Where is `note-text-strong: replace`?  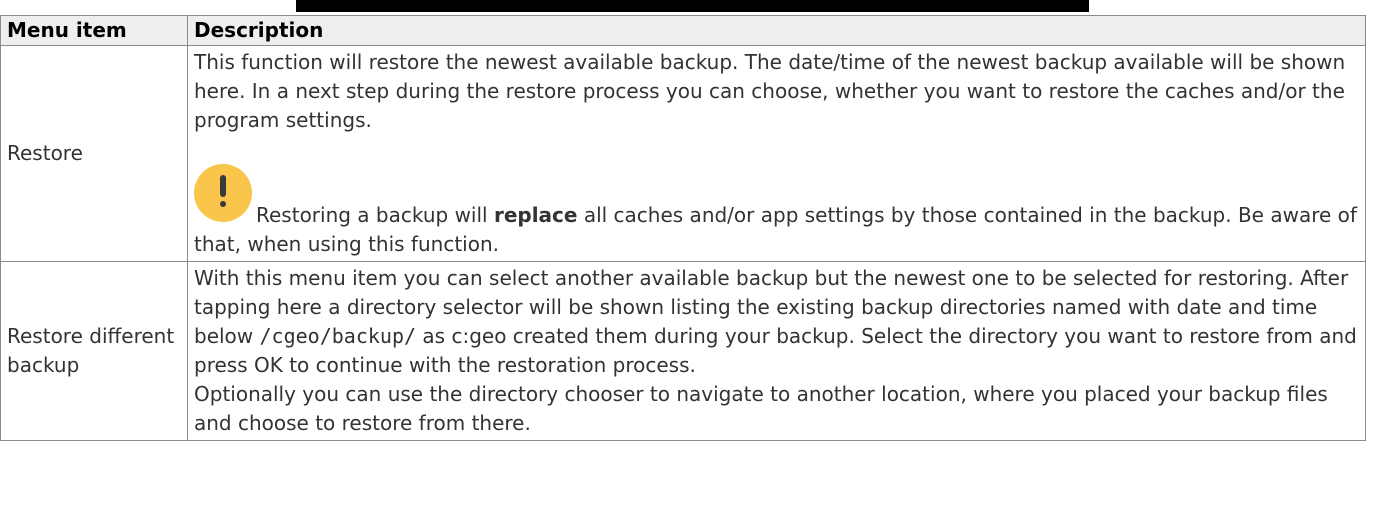
note-text-strong: replace is located at coordinates (535, 215).